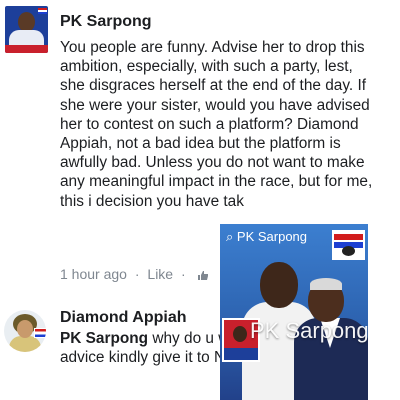 This screenshot has width=400, height=400. Describe the element at coordinates (326, 284) in the screenshot. I see `person-hair` at that location.